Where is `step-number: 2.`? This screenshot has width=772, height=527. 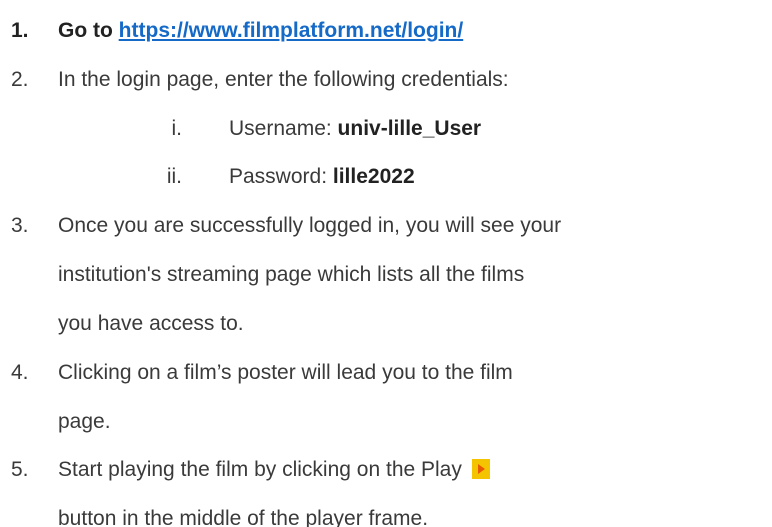 step-number: 2. is located at coordinates (20, 79).